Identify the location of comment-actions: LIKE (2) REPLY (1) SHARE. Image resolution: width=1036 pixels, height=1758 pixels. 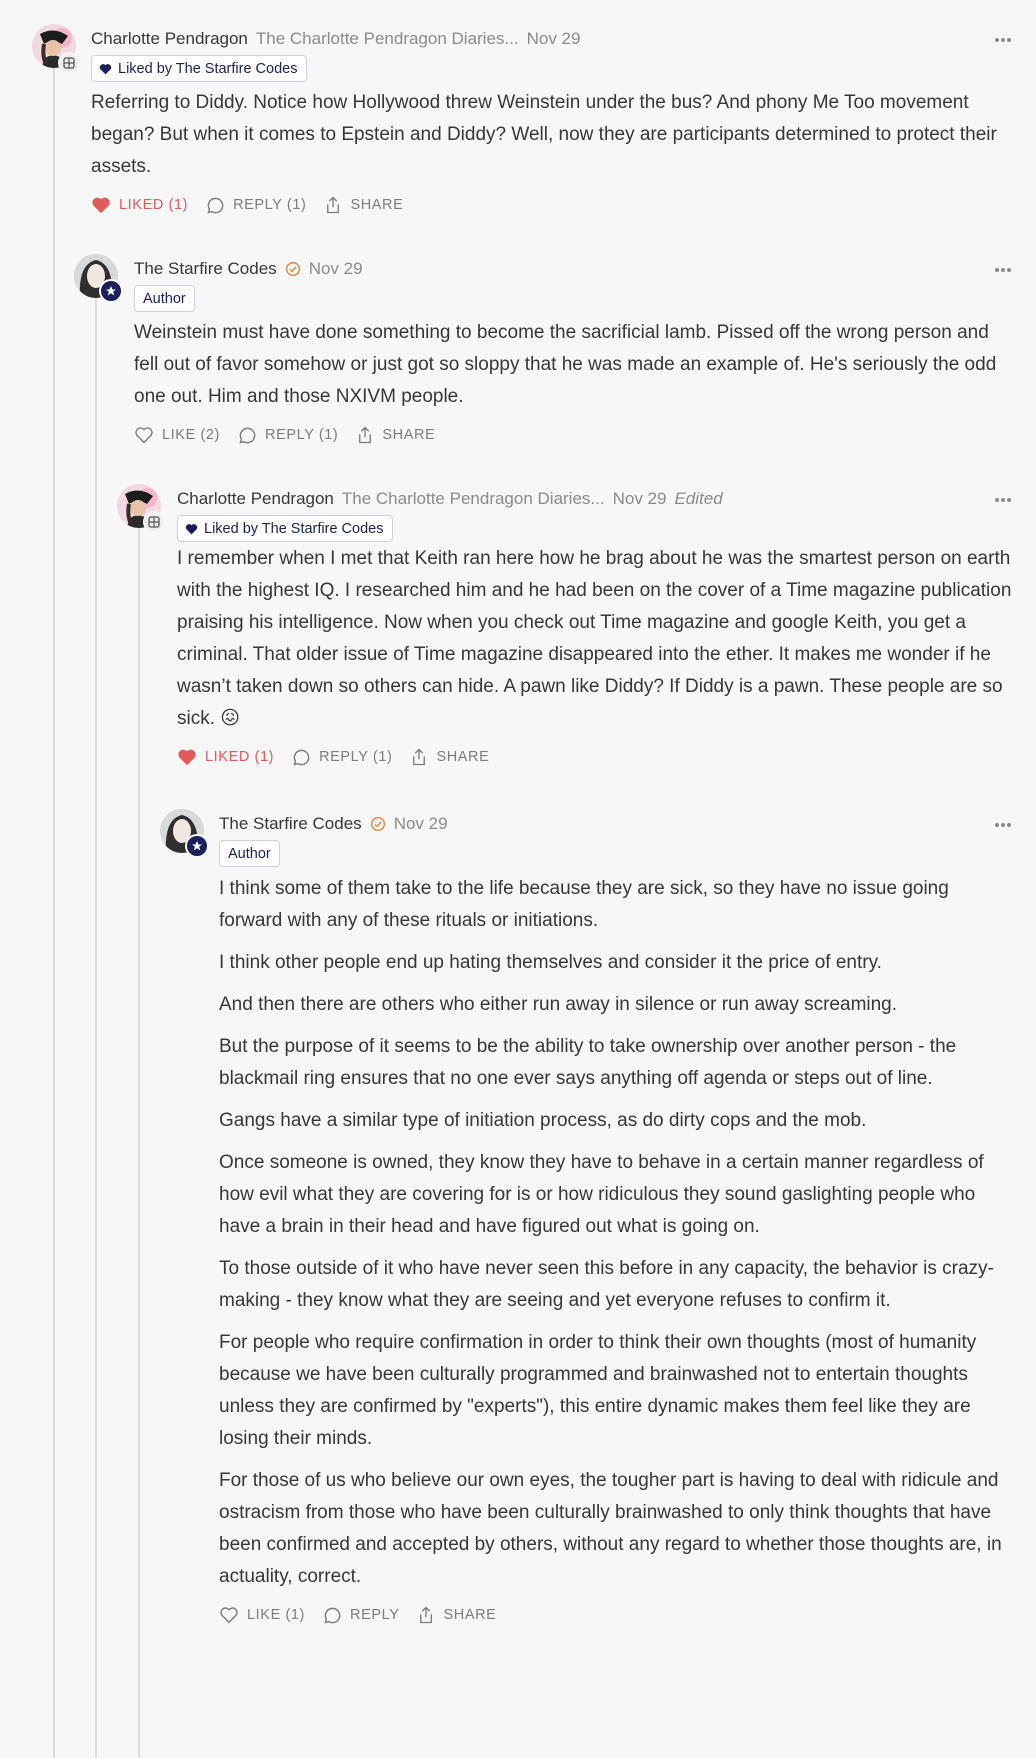
(573, 435).